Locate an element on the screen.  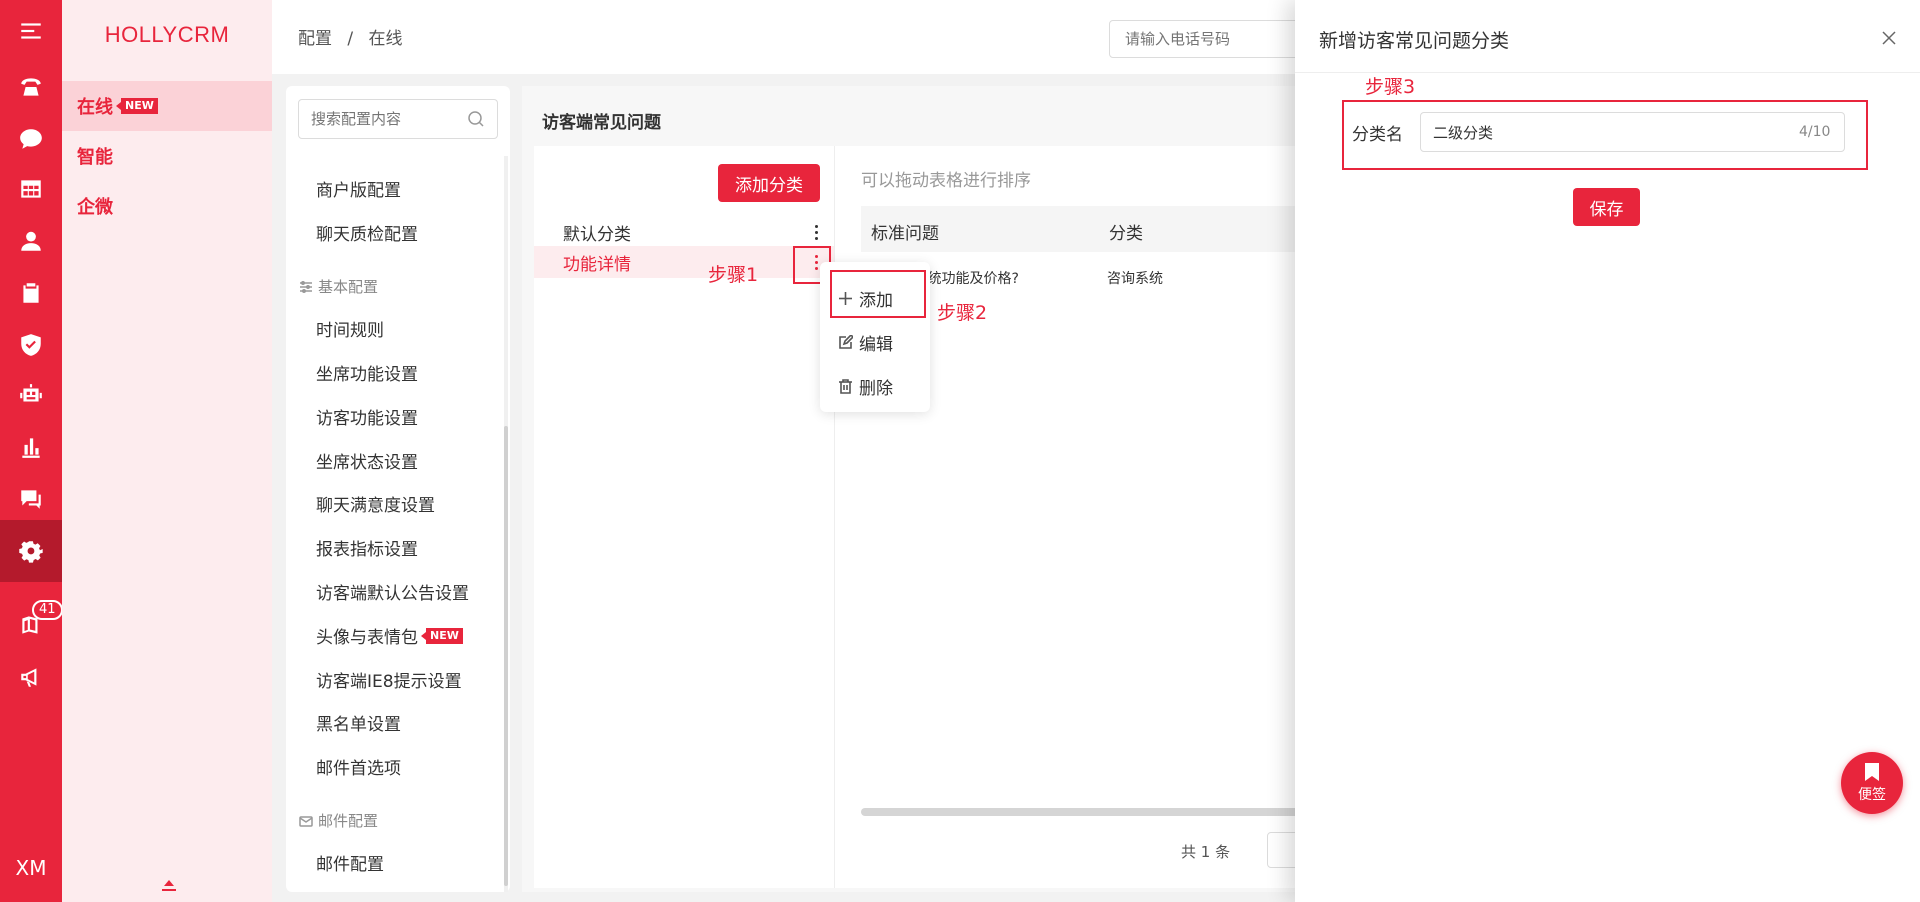
config-group-label: 基本配置 is located at coordinates (348, 287).